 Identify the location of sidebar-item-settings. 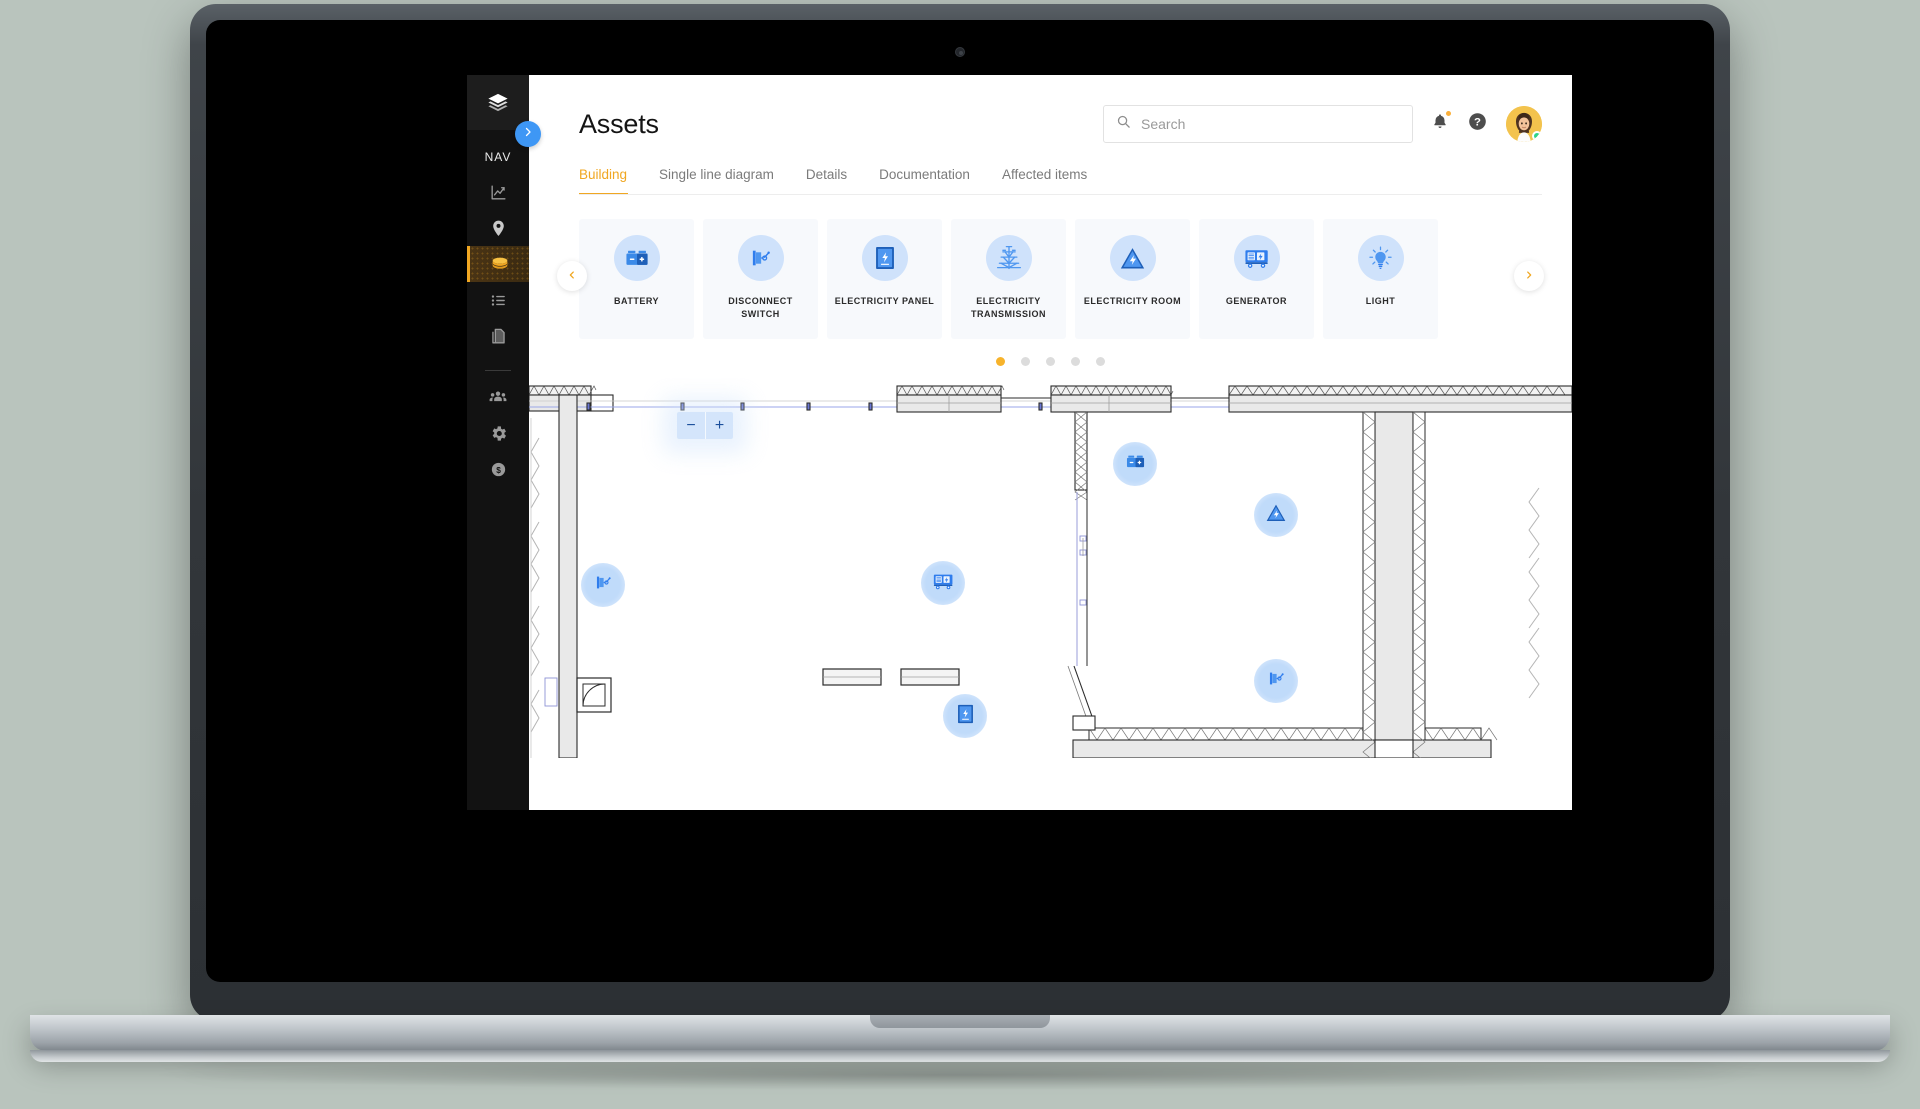
(498, 433).